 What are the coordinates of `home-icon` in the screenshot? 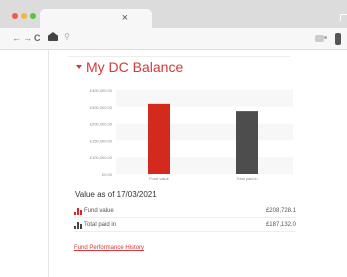 It's located at (53, 36).